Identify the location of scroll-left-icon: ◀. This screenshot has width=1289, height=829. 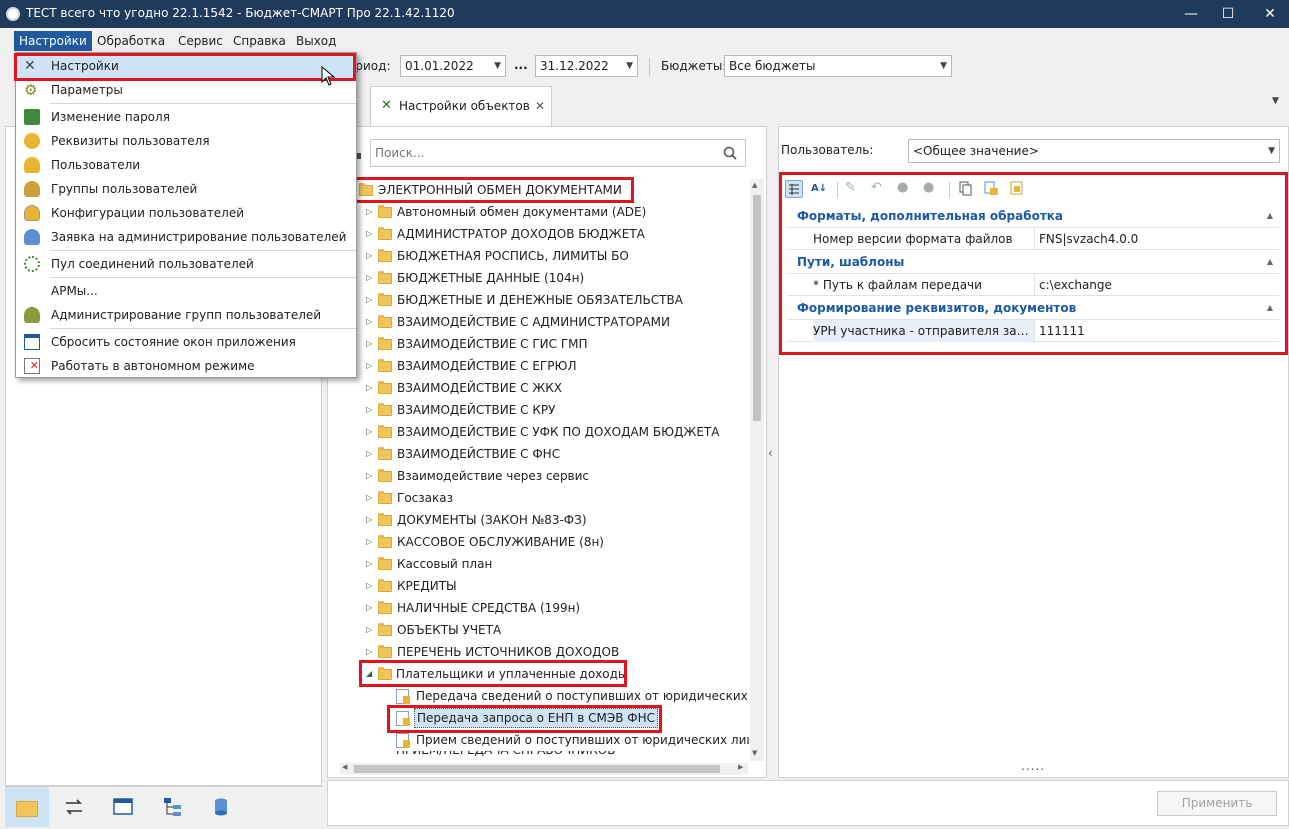
(344, 767).